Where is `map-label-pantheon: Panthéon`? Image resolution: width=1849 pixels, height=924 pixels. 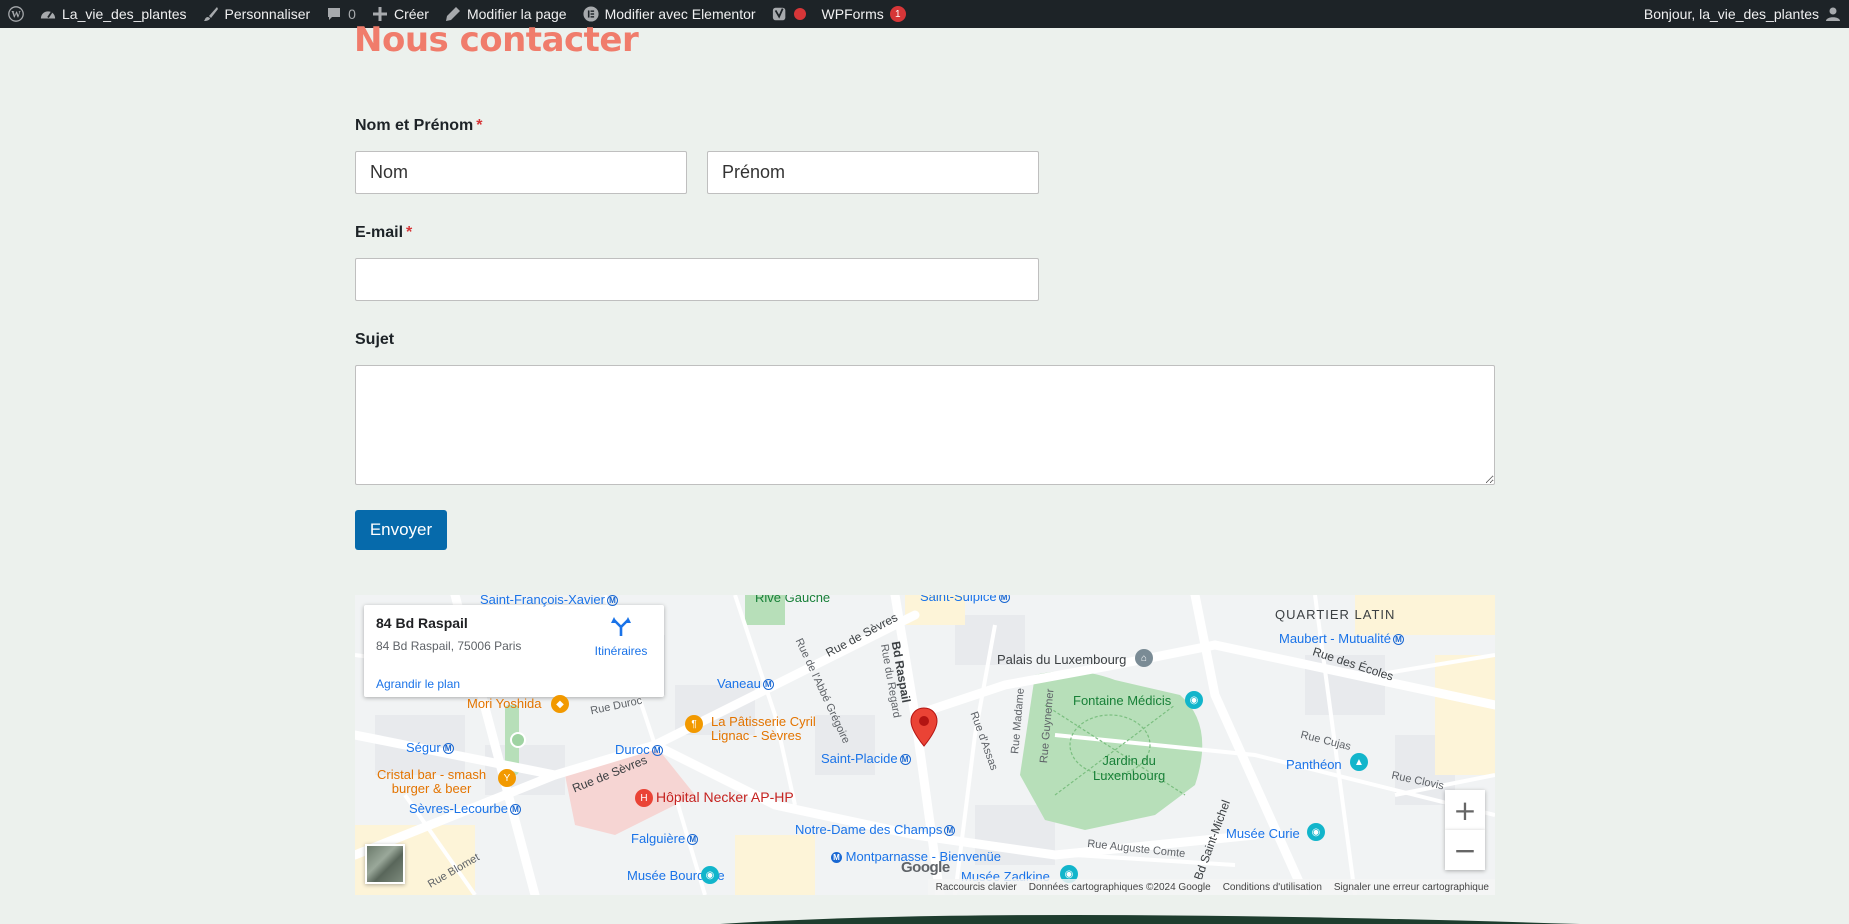 map-label-pantheon: Panthéon is located at coordinates (1314, 764).